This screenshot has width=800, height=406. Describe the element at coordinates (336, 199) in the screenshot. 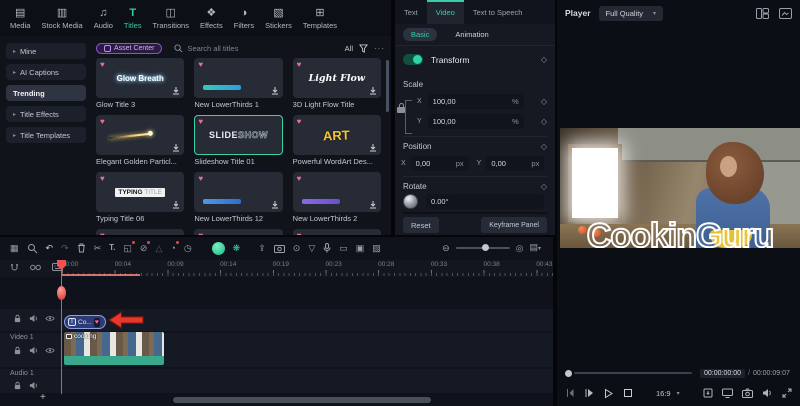

I see `title-item-lowerthirds2: ♥ New LowerThirds 2` at that location.